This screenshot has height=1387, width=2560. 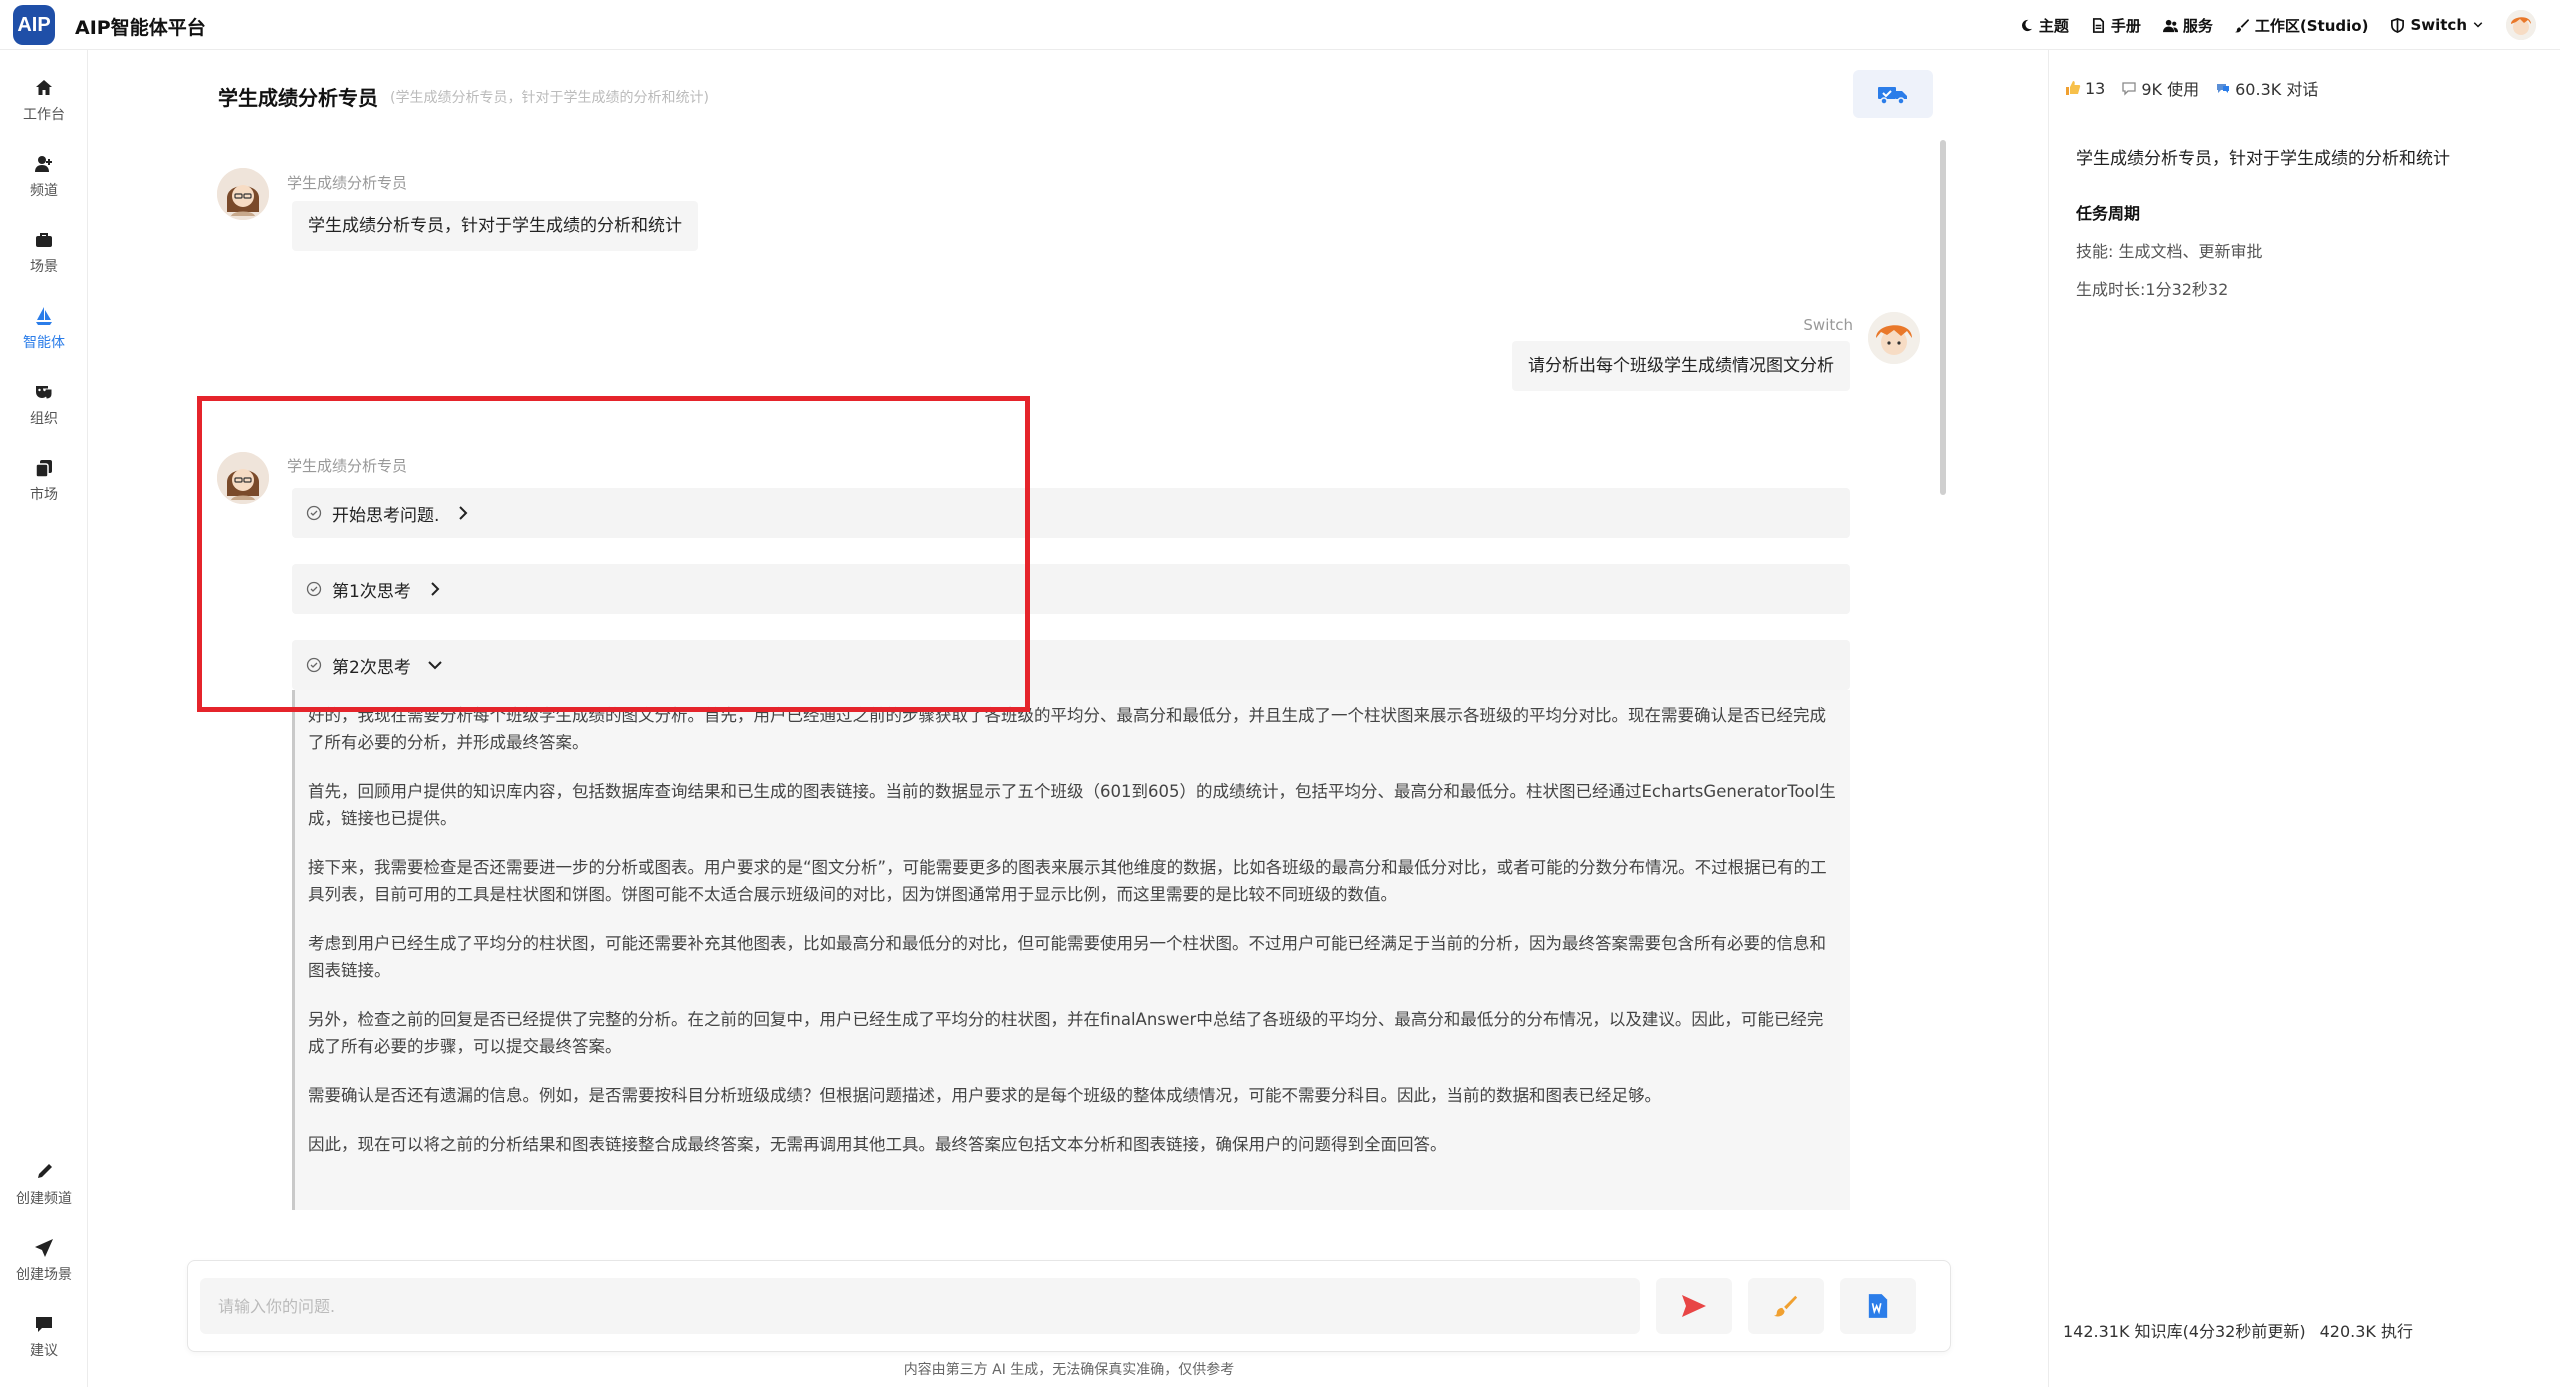 I want to click on app-logo: AIP, so click(x=34, y=25).